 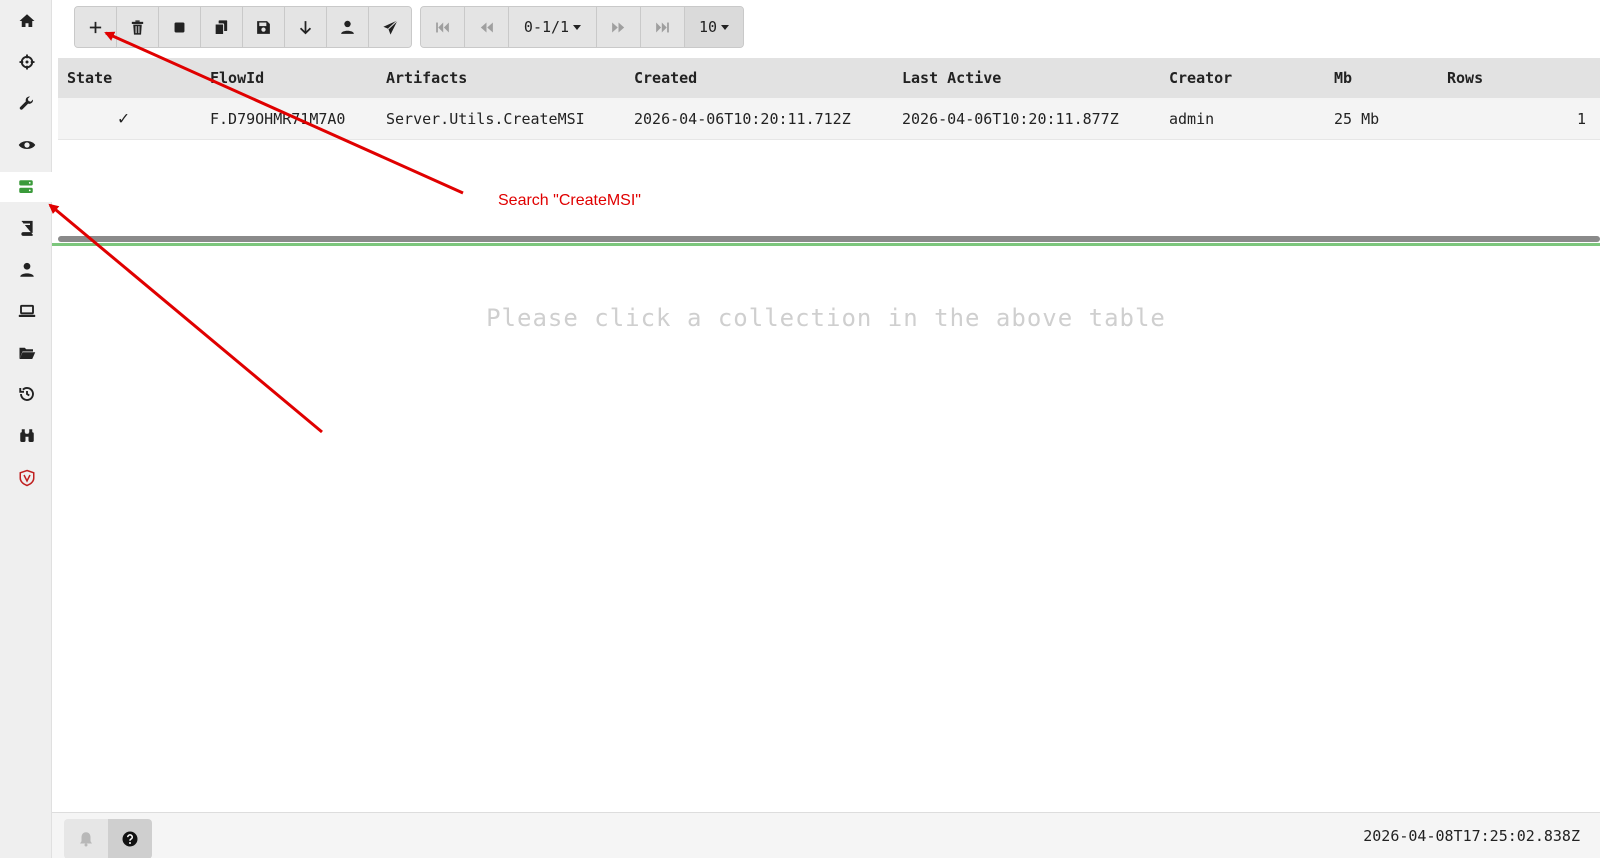 I want to click on home-icon, so click(x=27, y=20).